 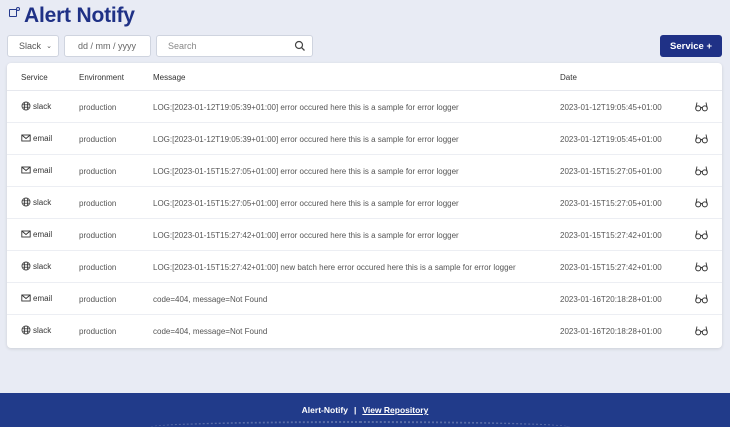 I want to click on date-input-placeholder: dd / mm / yyyy, so click(x=107, y=46).